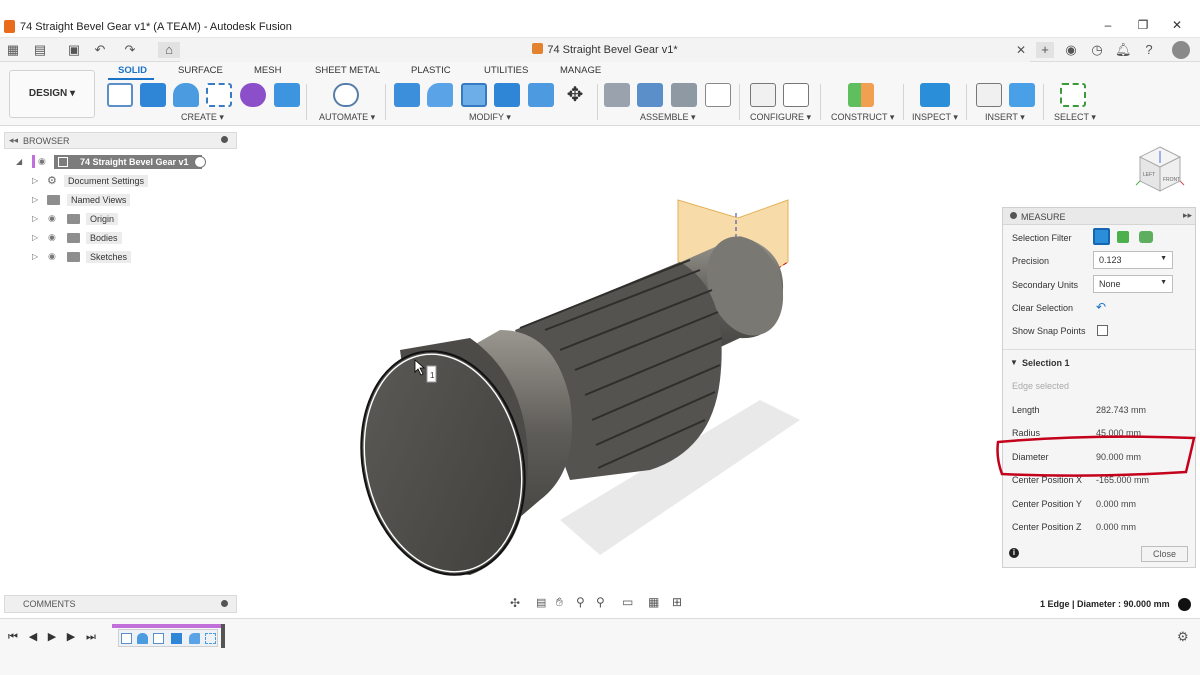  What do you see at coordinates (935, 95) in the screenshot?
I see `measure-tool-icon` at bounding box center [935, 95].